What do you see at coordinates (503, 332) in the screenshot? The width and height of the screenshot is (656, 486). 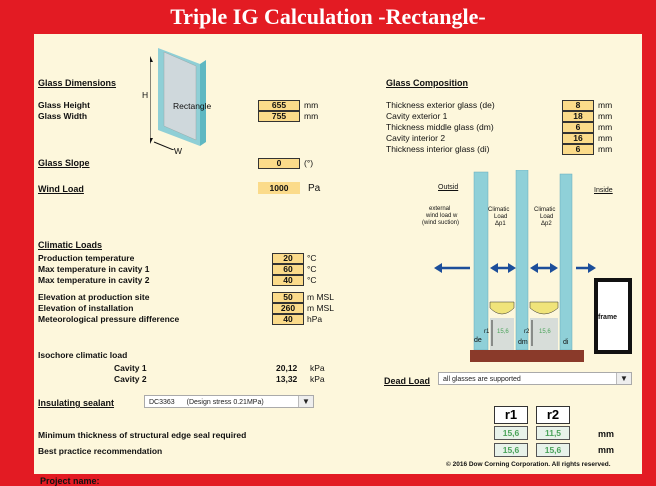 I see `r1-diagram-value: 15,6` at bounding box center [503, 332].